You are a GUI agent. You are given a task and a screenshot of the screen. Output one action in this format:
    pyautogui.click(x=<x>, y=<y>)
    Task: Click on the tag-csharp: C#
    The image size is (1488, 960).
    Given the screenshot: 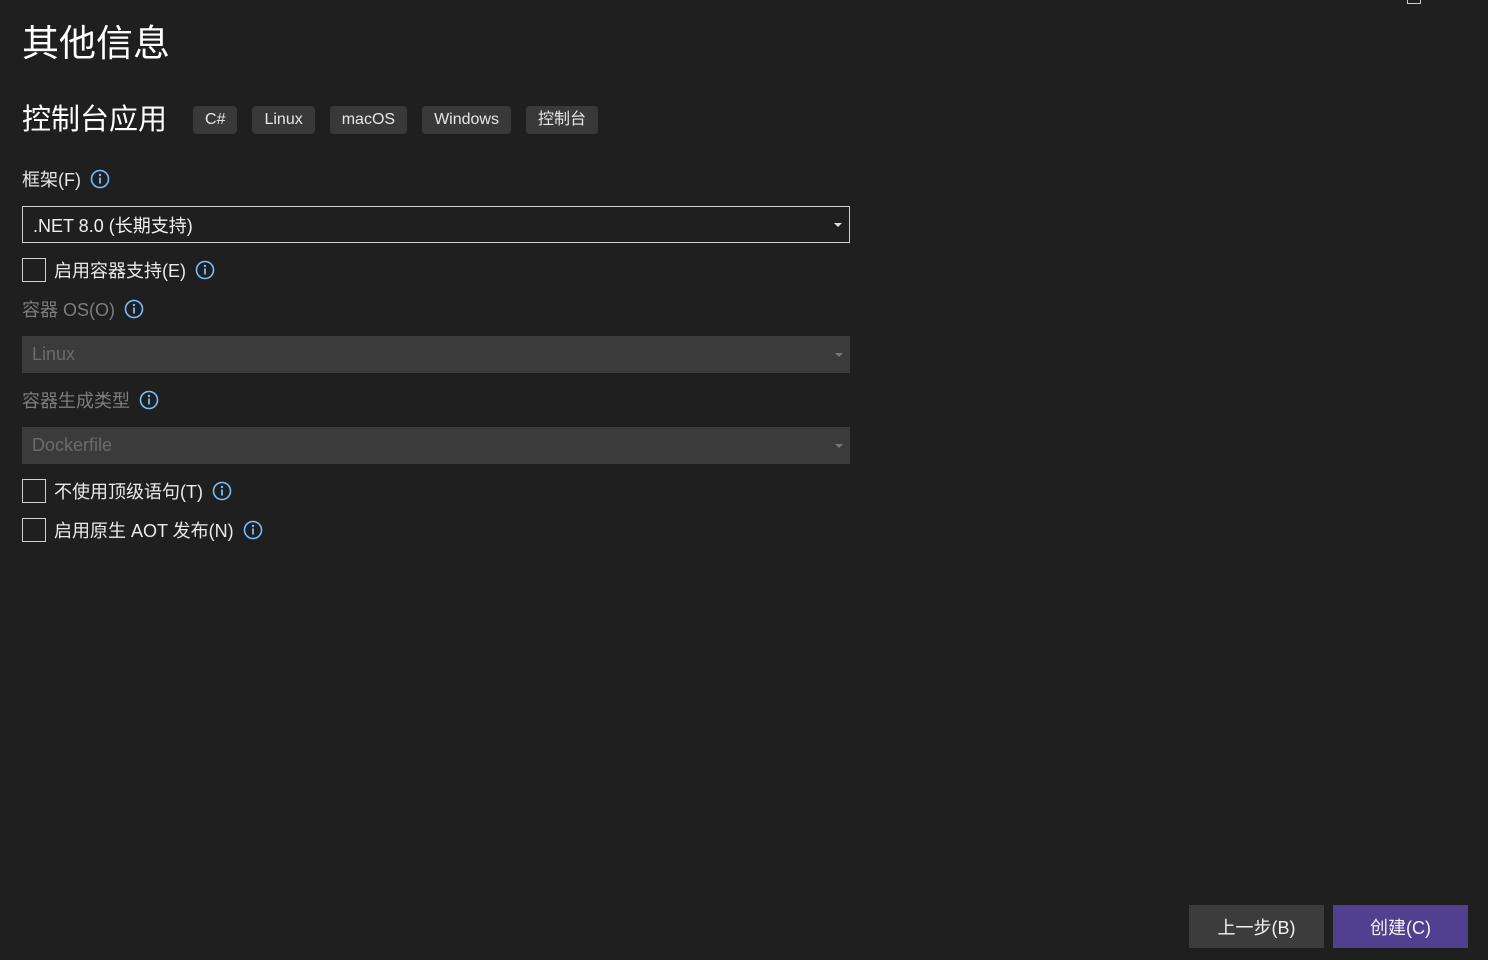 What is the action you would take?
    pyautogui.click(x=215, y=120)
    